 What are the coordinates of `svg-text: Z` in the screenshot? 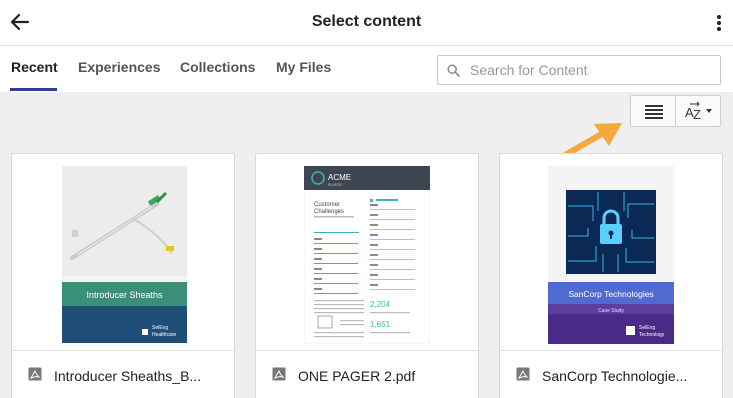 It's located at (697, 114).